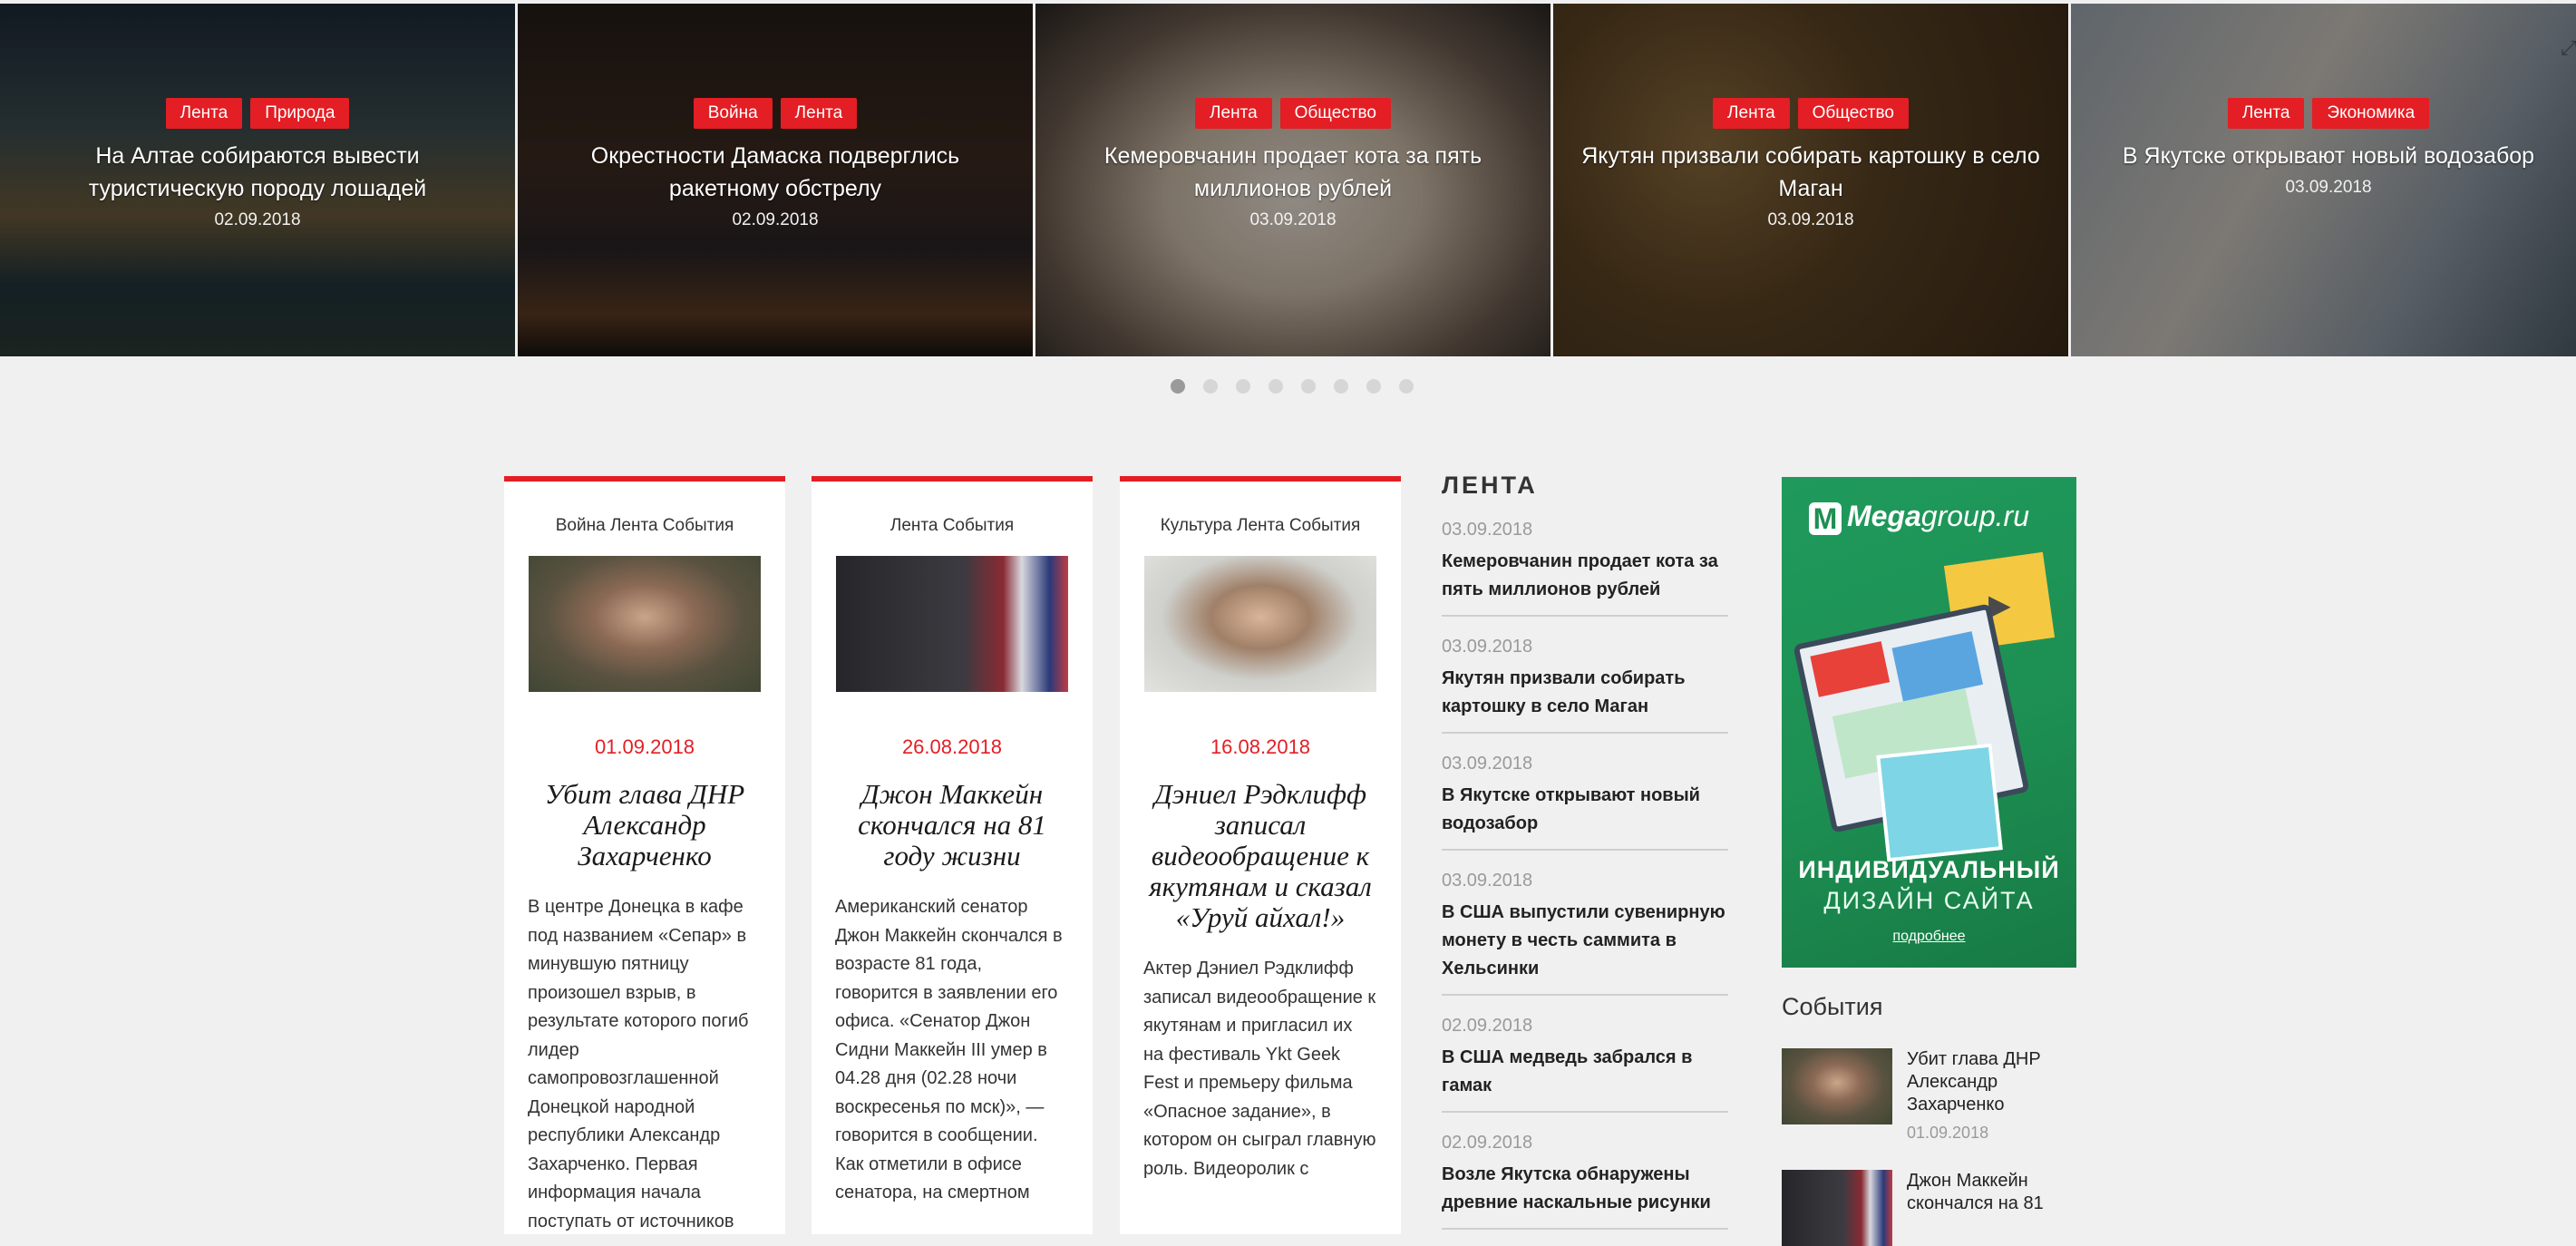  What do you see at coordinates (644, 526) in the screenshot?
I see `card-categories: Война Лента События` at bounding box center [644, 526].